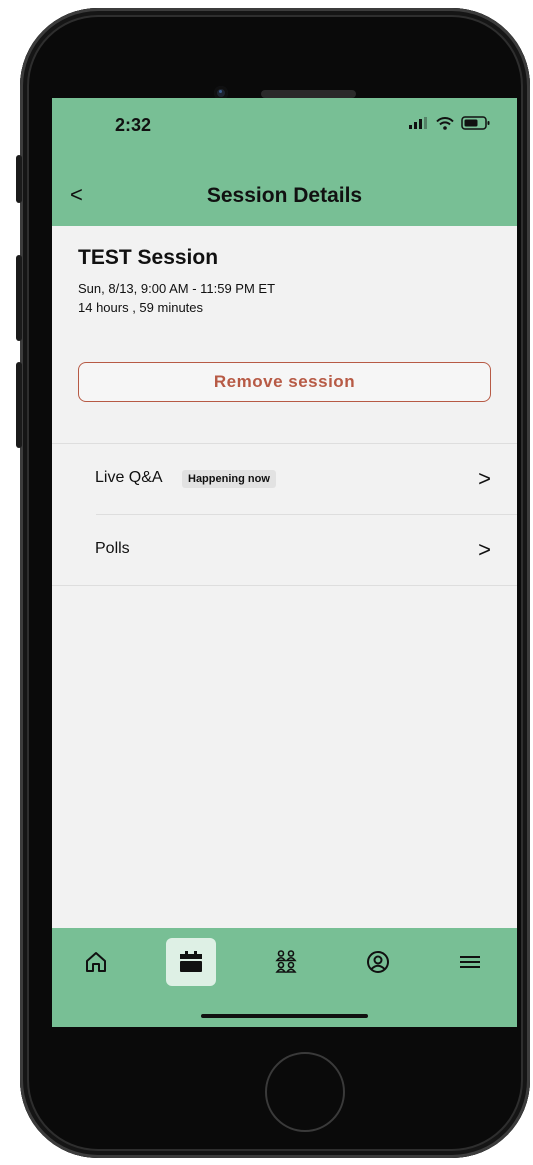  What do you see at coordinates (284, 162) in the screenshot?
I see `header: 2:32 < Session Details` at bounding box center [284, 162].